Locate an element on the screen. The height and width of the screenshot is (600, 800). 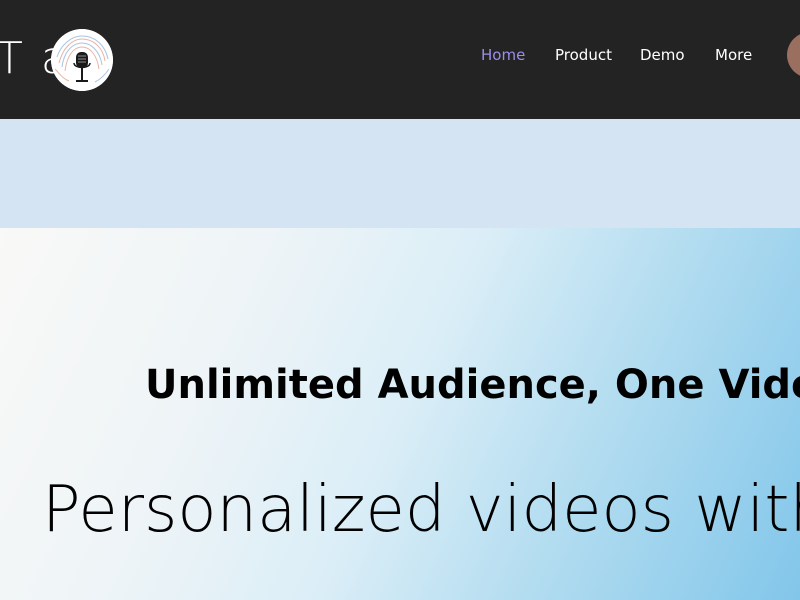
logo-badge is located at coordinates (82, 60).